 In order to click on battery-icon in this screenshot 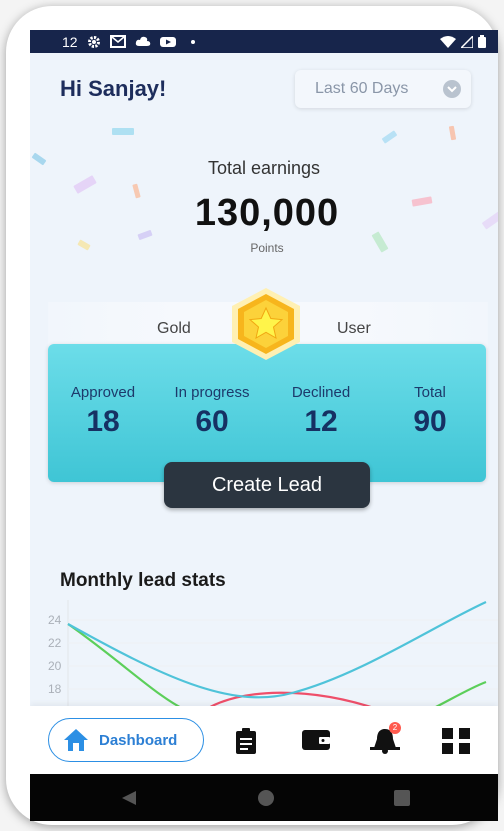, I will do `click(482, 41)`.